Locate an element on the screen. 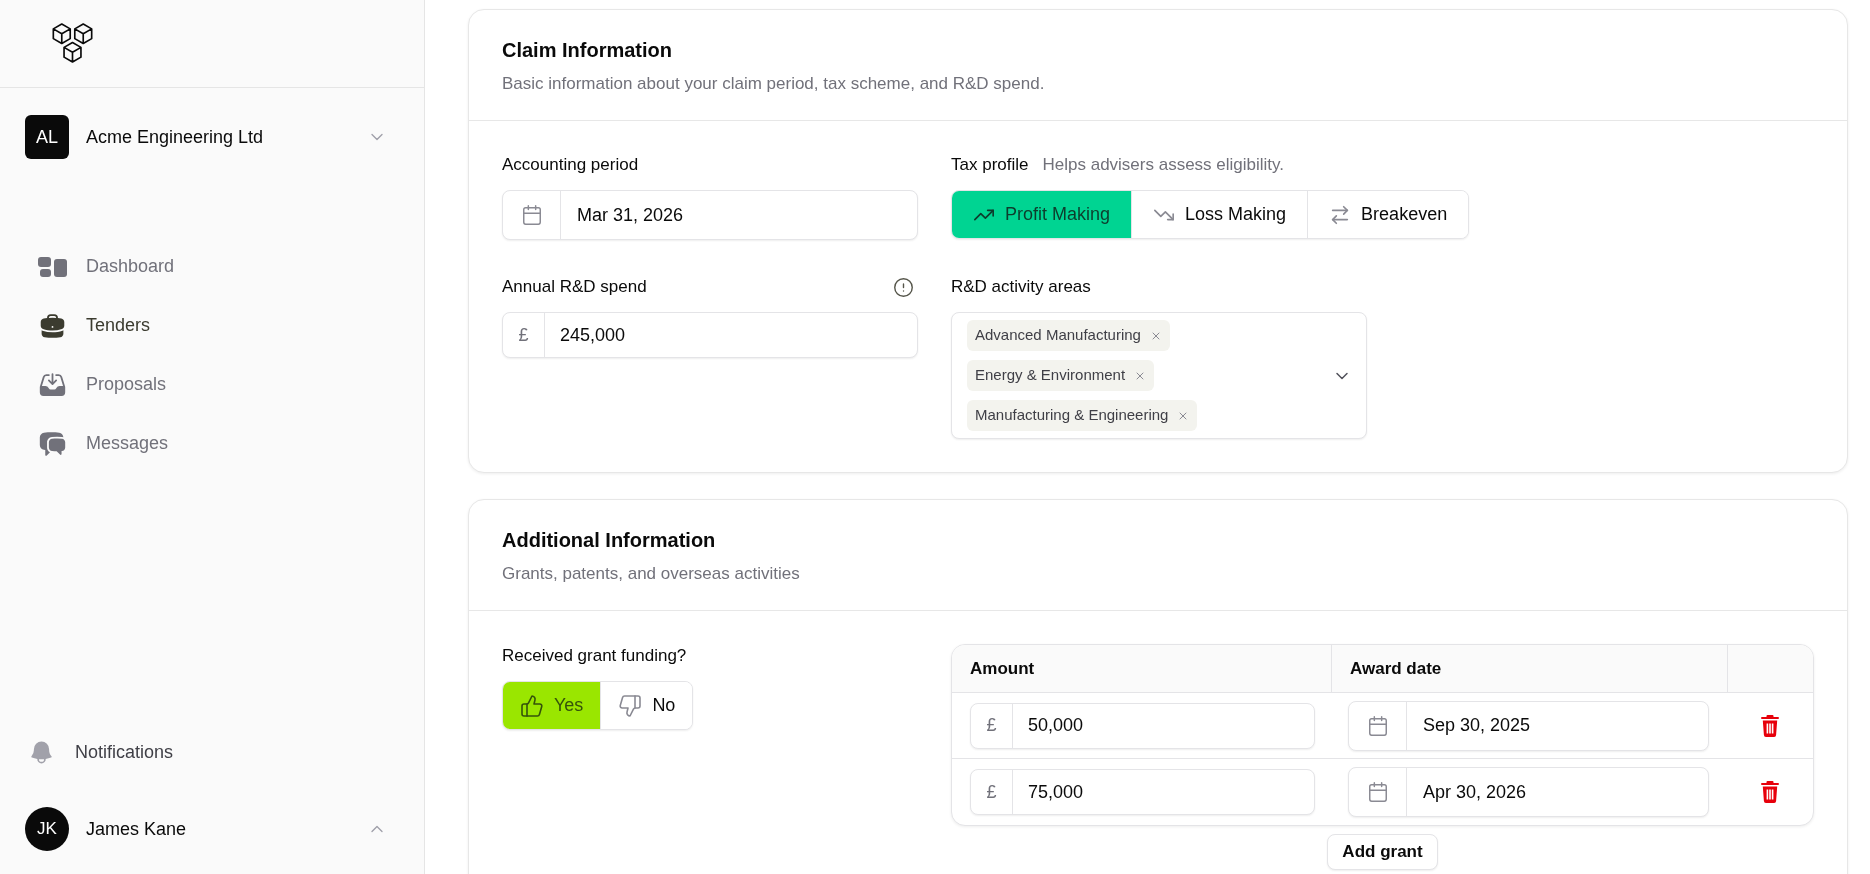 The height and width of the screenshot is (874, 1870). toggle-button: Profit Making is located at coordinates (1042, 214).